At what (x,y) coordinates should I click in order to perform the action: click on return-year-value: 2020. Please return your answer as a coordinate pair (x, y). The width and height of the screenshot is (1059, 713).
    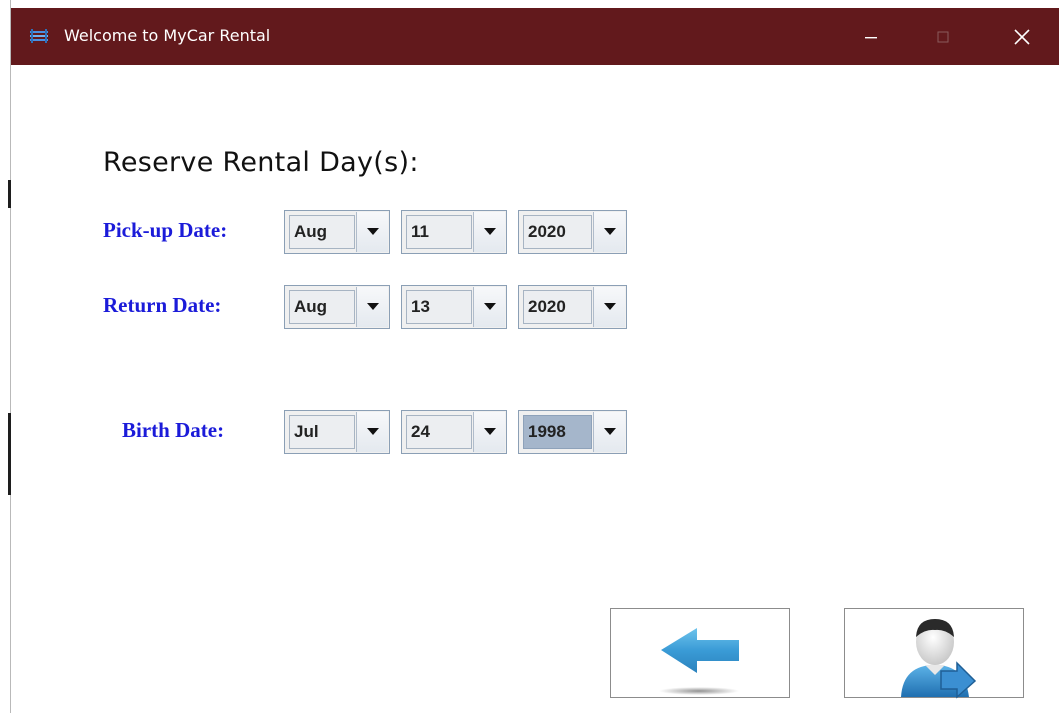
    Looking at the image, I should click on (557, 307).